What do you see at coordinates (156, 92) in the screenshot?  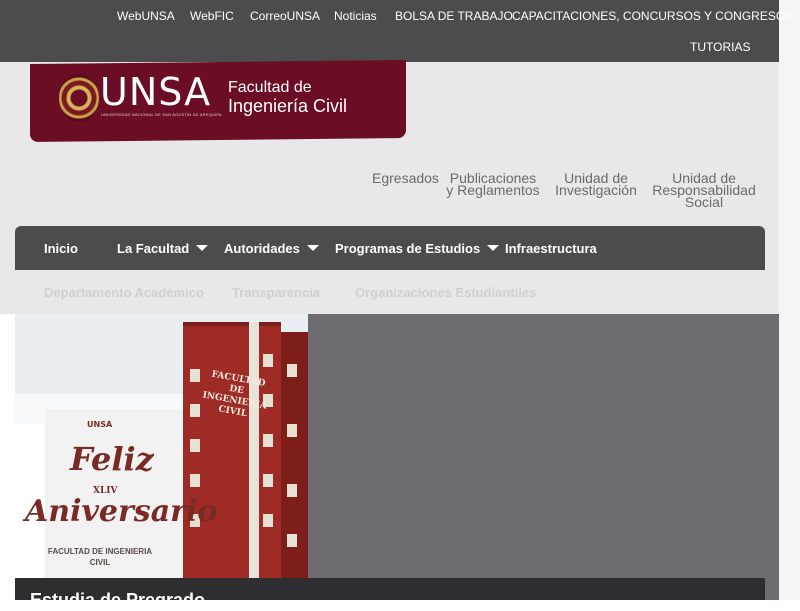 I see `logo-unsa-wordmark: UNSA` at bounding box center [156, 92].